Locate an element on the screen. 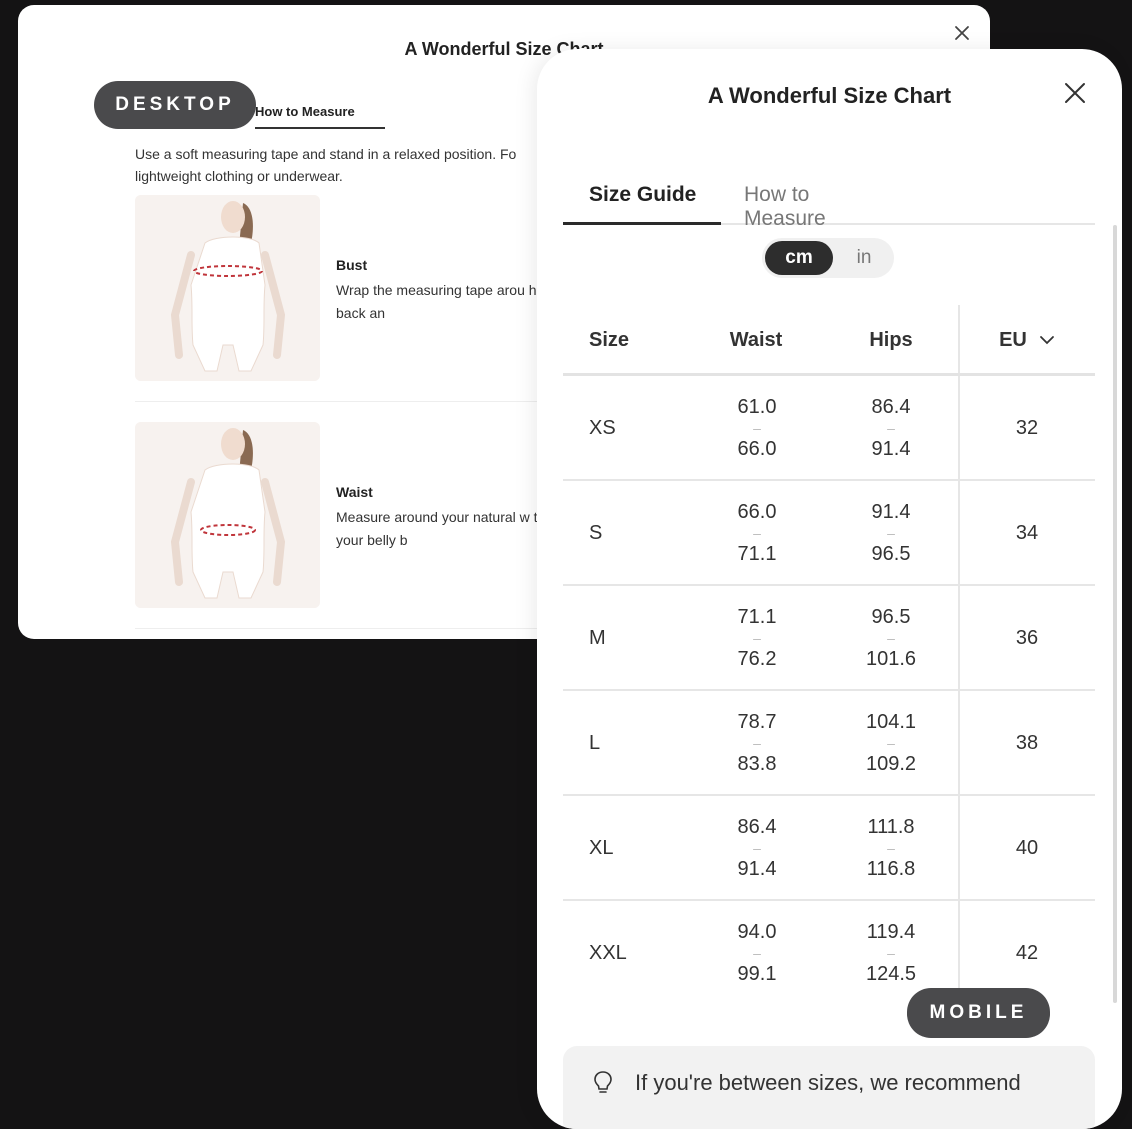 The height and width of the screenshot is (1129, 1132). size-cell: S is located at coordinates (596, 533).